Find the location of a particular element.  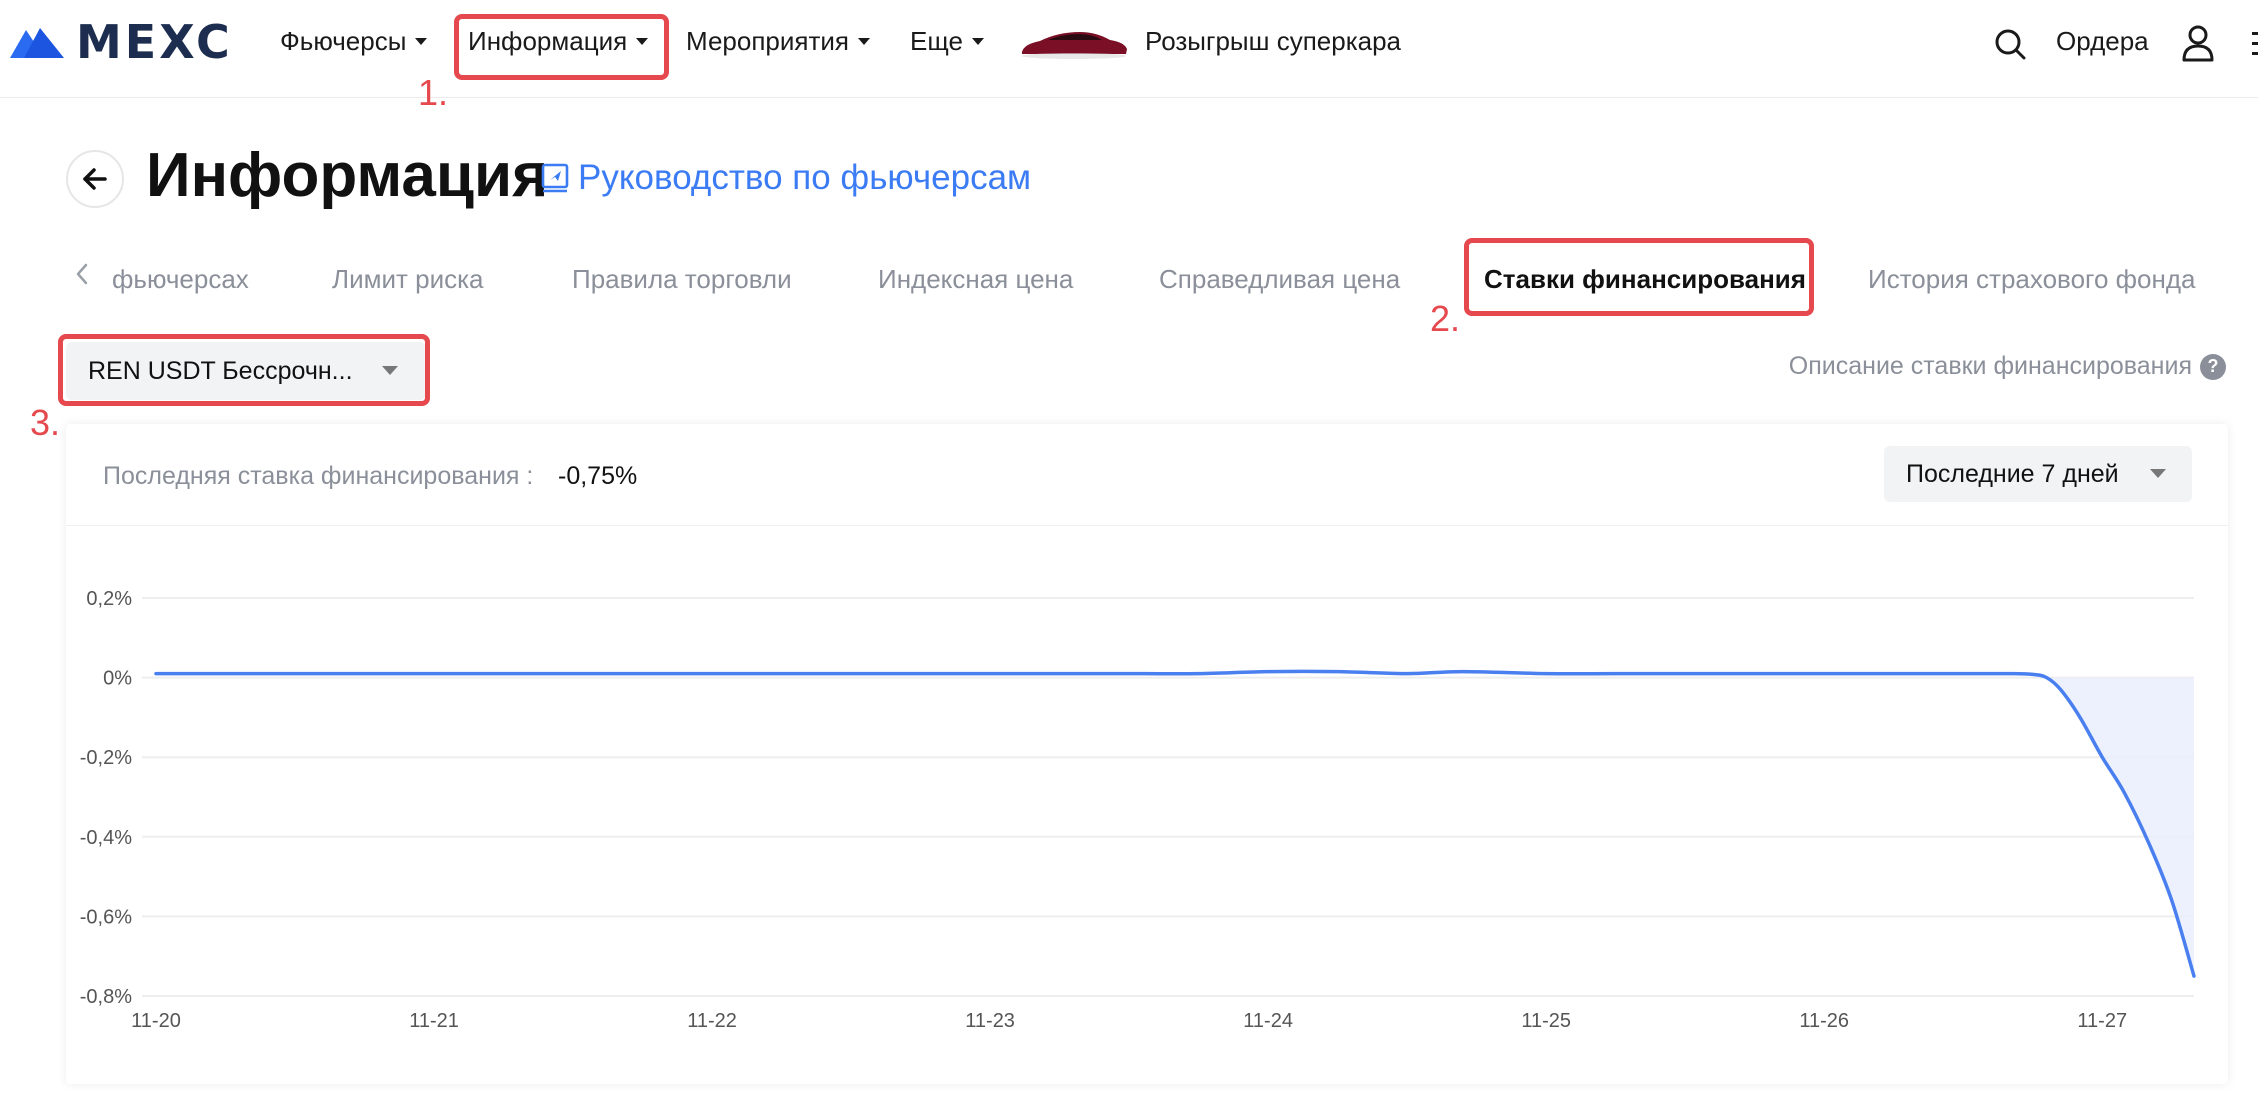

nav-supercar-promo: Розыгрыш суперкара is located at coordinates (1273, 41).